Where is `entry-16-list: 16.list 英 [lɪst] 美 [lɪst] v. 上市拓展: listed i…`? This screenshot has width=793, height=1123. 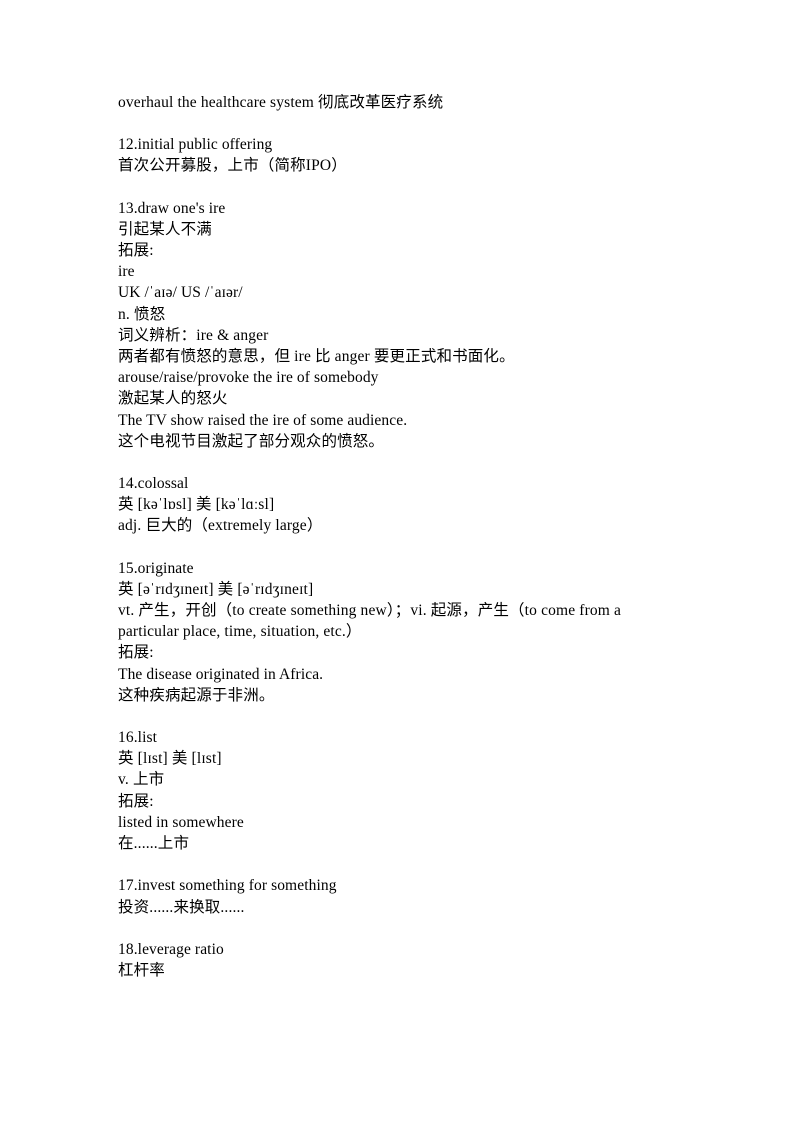 entry-16-list: 16.list 英 [lɪst] 美 [lɪst] v. 上市拓展: listed i… is located at coordinates (396, 790).